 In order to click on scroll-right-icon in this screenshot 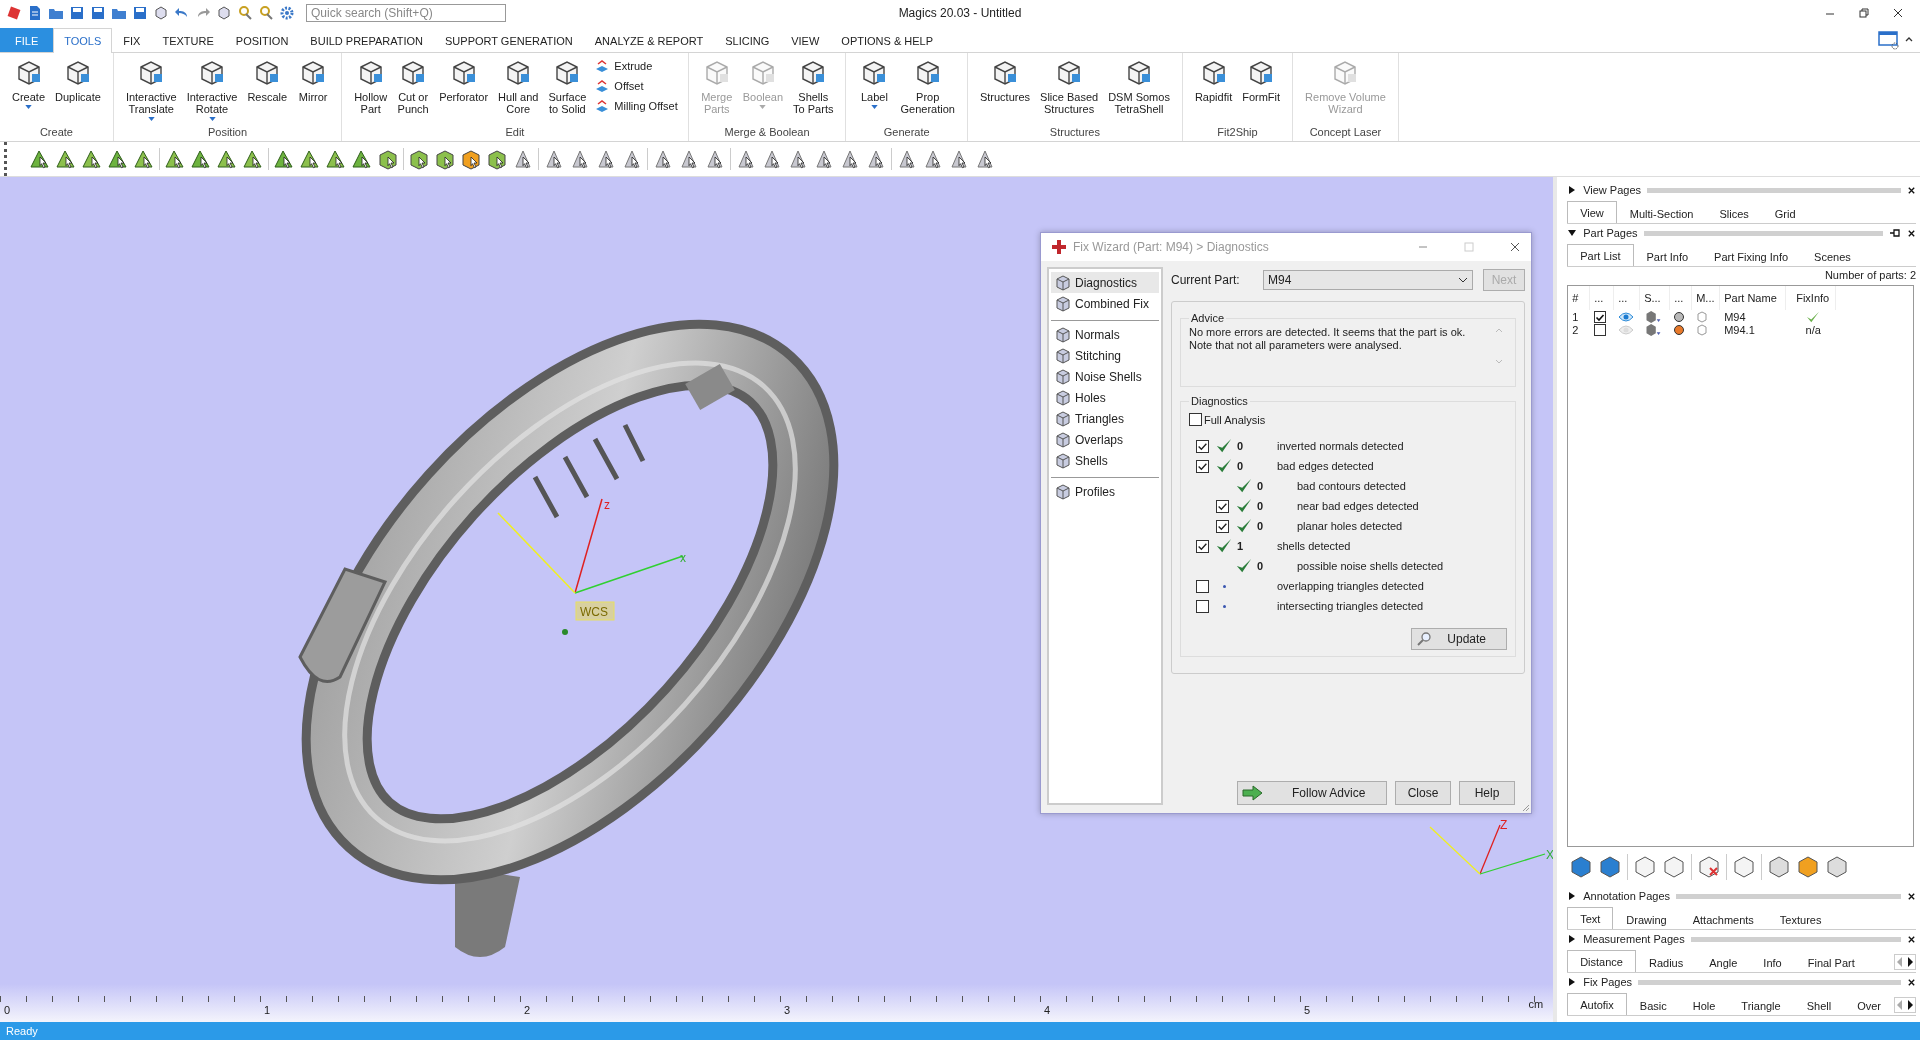, I will do `click(1910, 1005)`.